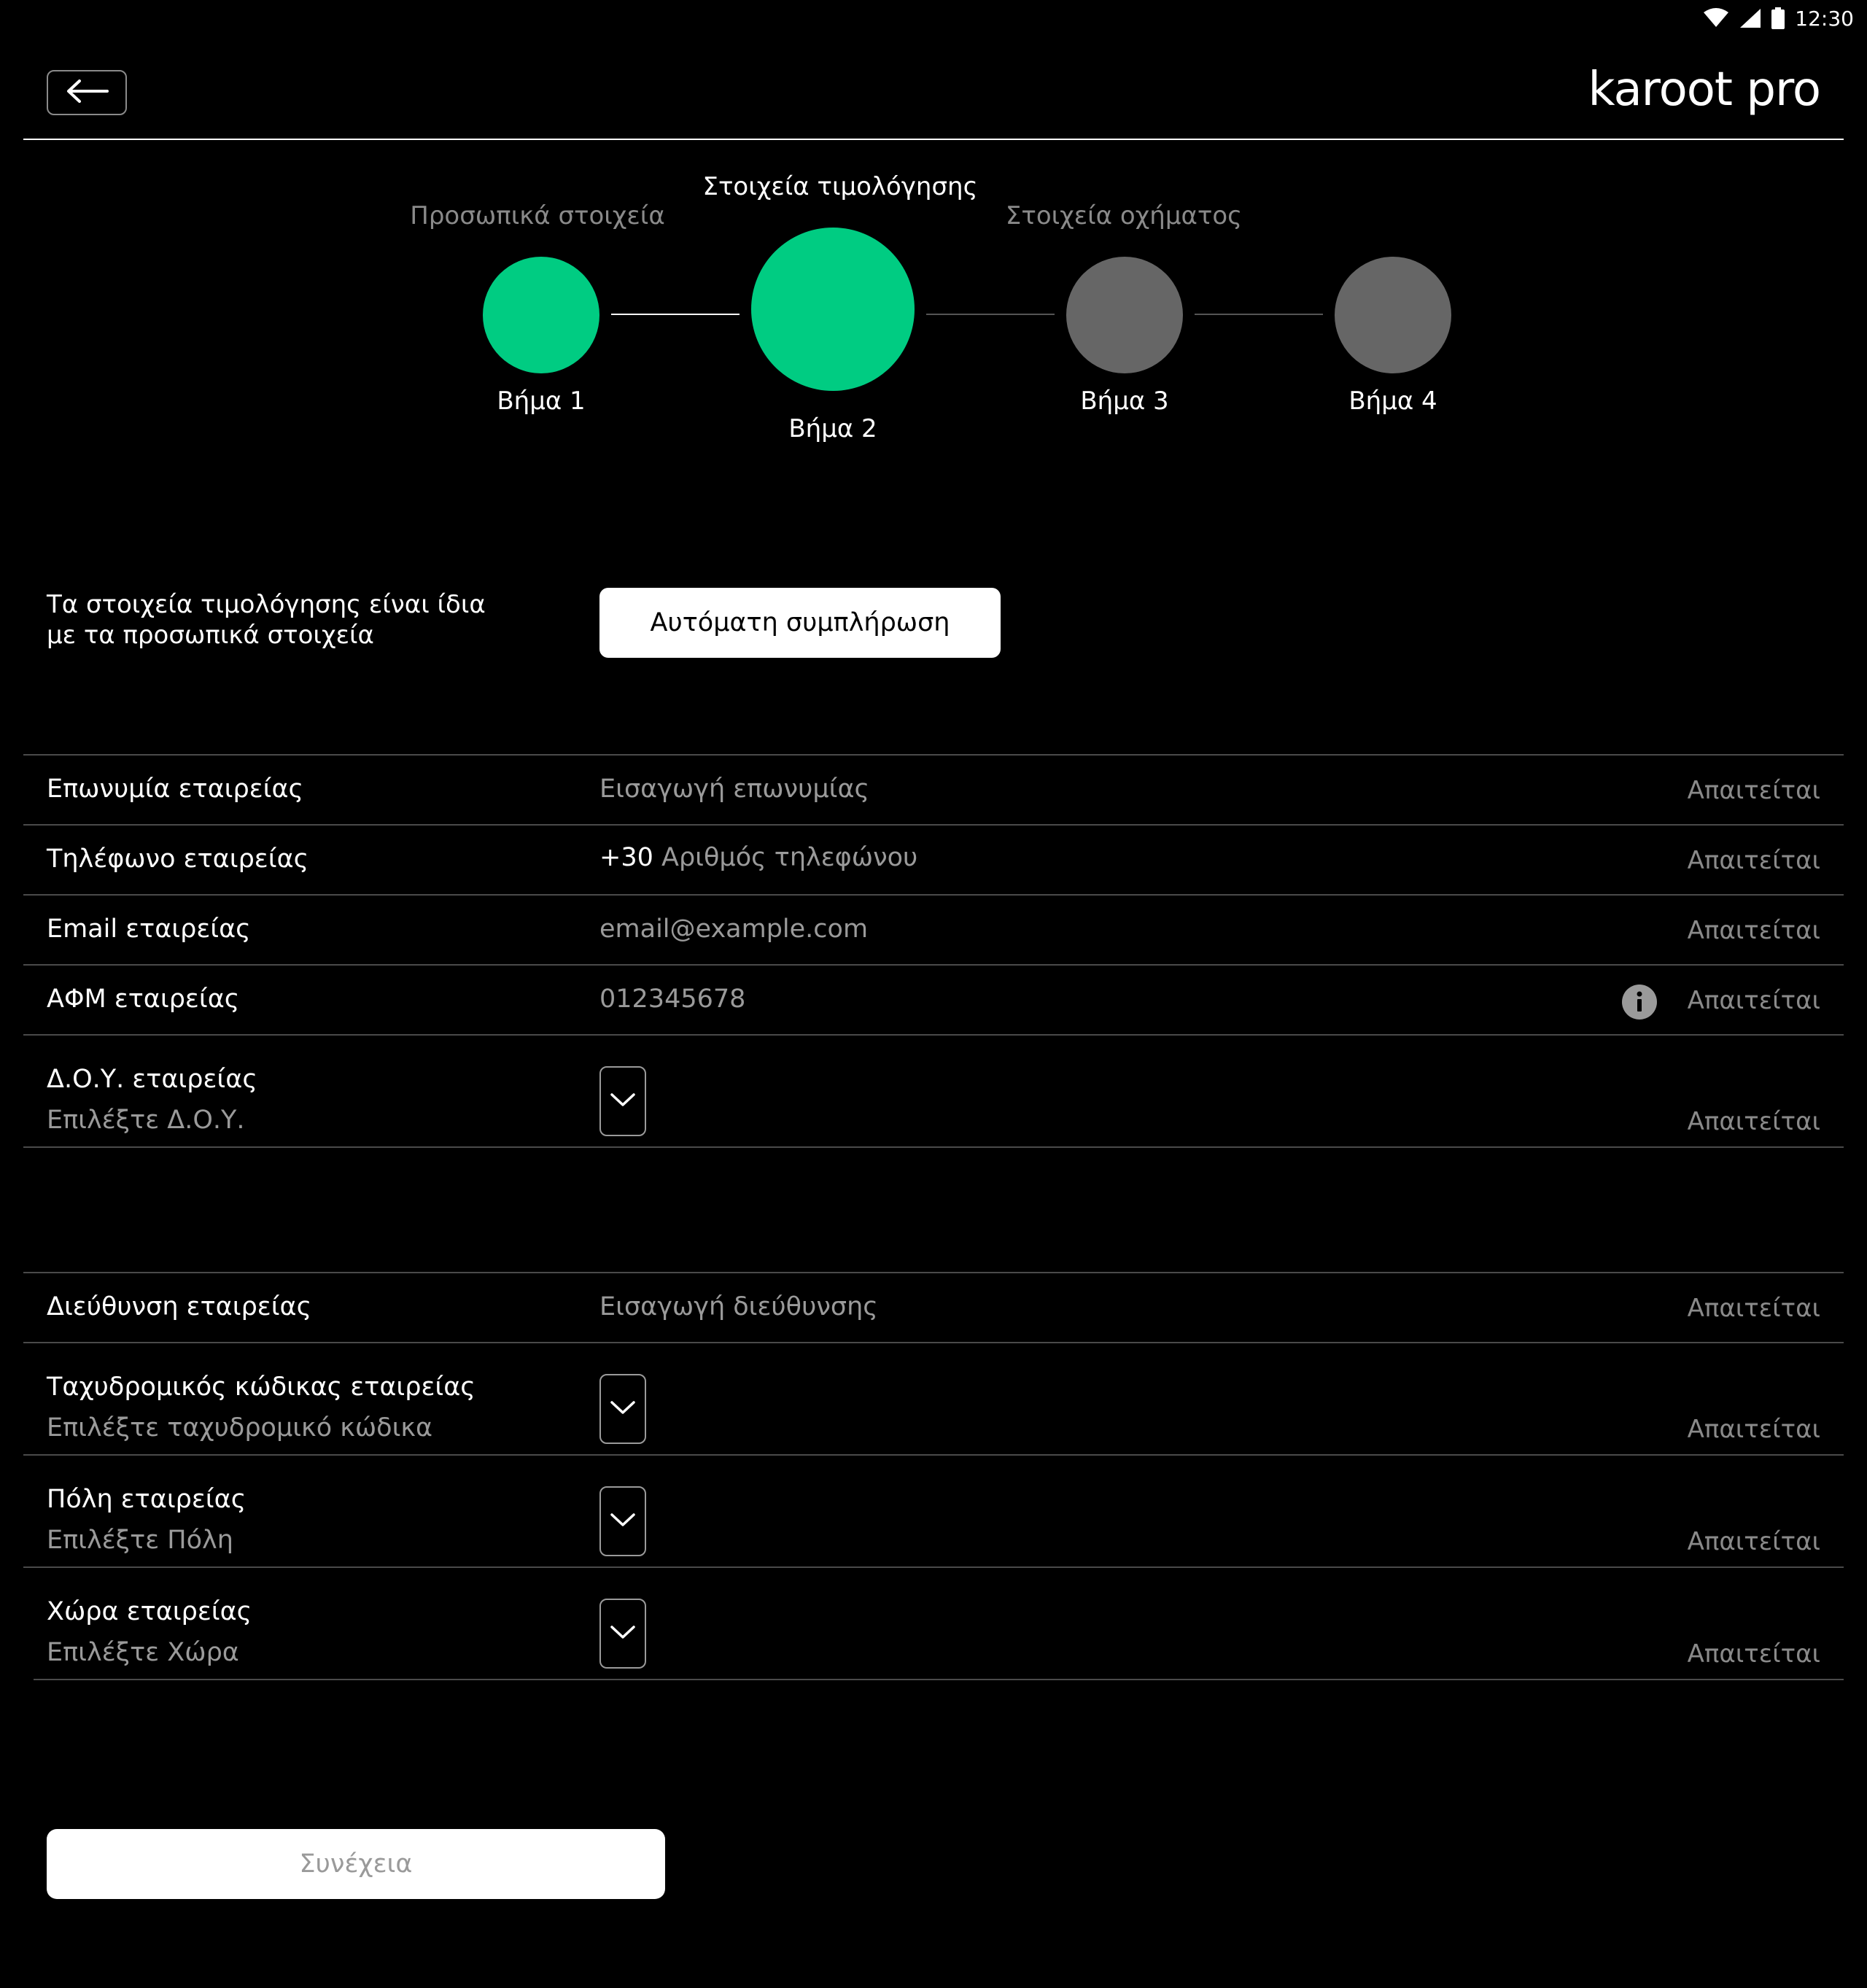  Describe the element at coordinates (734, 789) in the screenshot. I see `company-name-input: Εισαγωγή επωνυμίας` at that location.